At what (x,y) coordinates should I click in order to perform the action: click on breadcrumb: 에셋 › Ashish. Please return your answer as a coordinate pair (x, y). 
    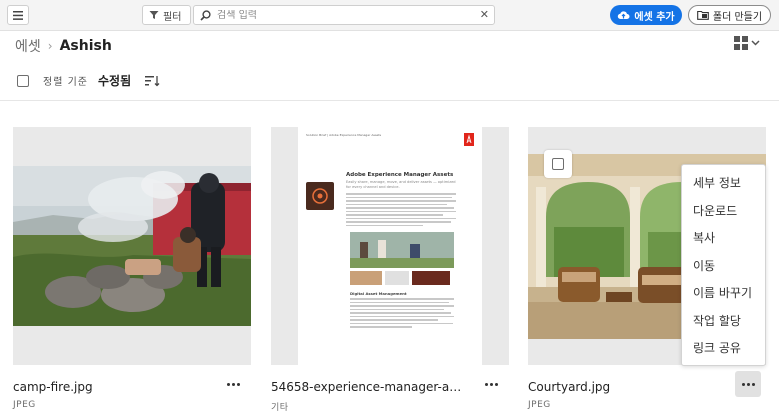
    Looking at the image, I should click on (63, 46).